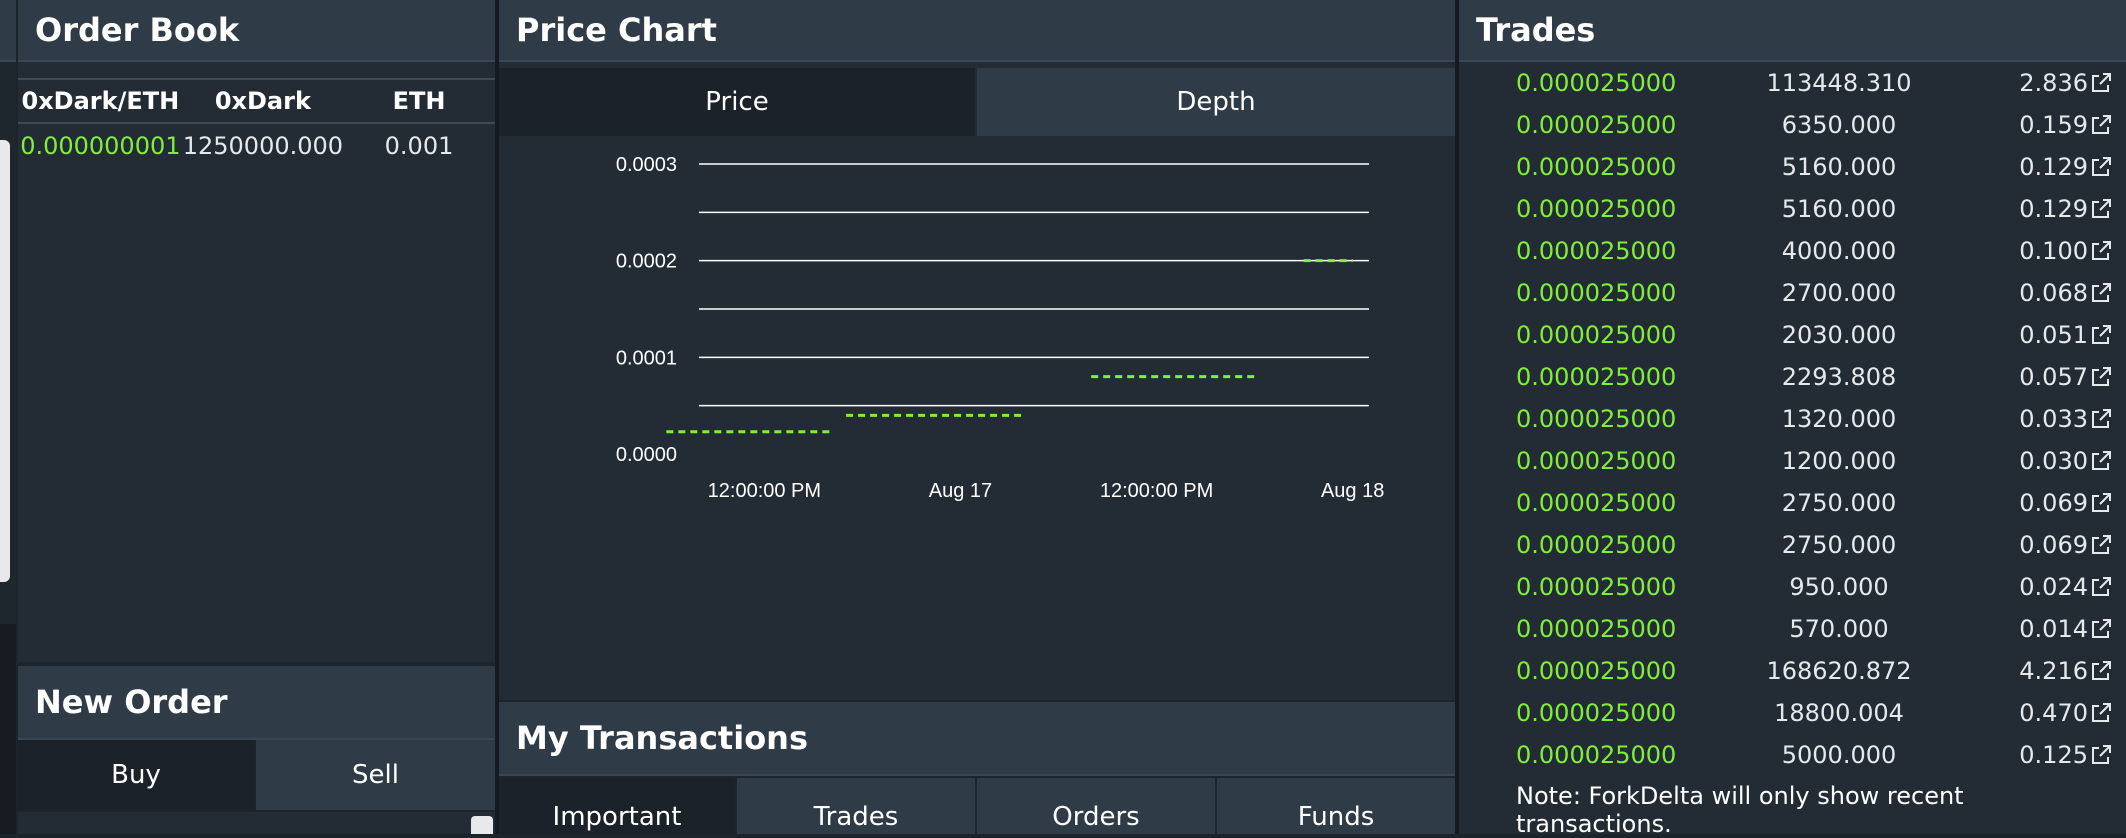  What do you see at coordinates (8, 31) in the screenshot?
I see `left-title-strip` at bounding box center [8, 31].